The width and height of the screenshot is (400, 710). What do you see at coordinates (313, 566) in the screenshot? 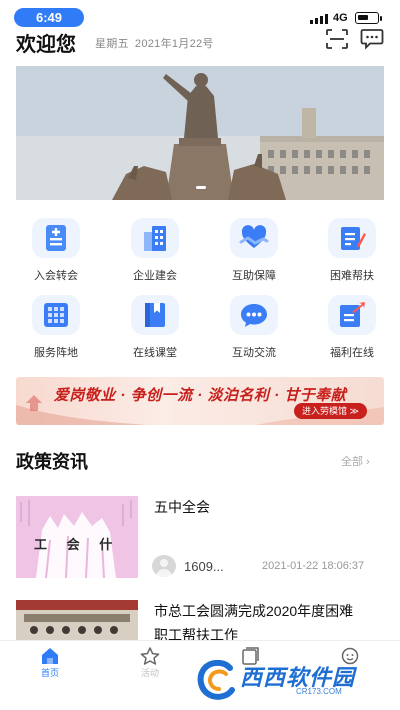
I see `news-timestamp: 2021-01-22 18:06:37` at bounding box center [313, 566].